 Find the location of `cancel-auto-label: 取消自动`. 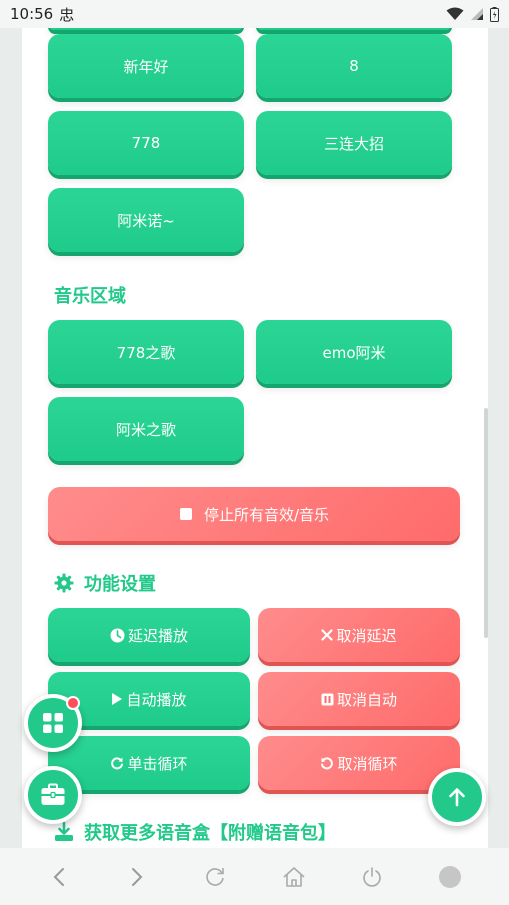

cancel-auto-label: 取消自动 is located at coordinates (366, 699).